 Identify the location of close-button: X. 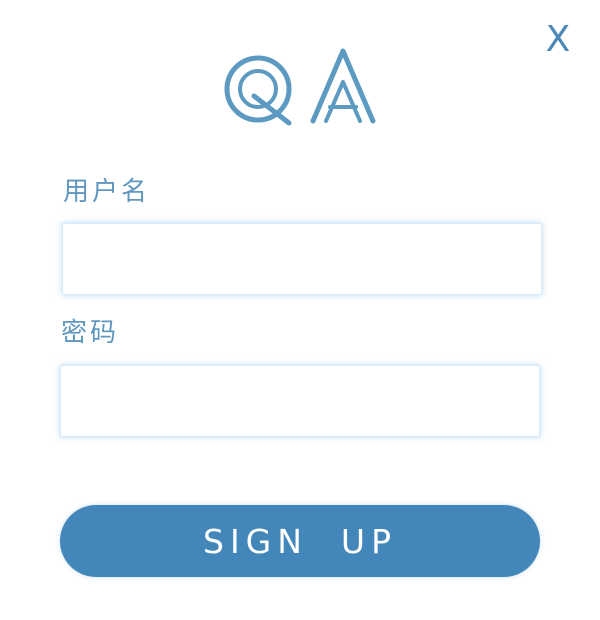
(558, 40).